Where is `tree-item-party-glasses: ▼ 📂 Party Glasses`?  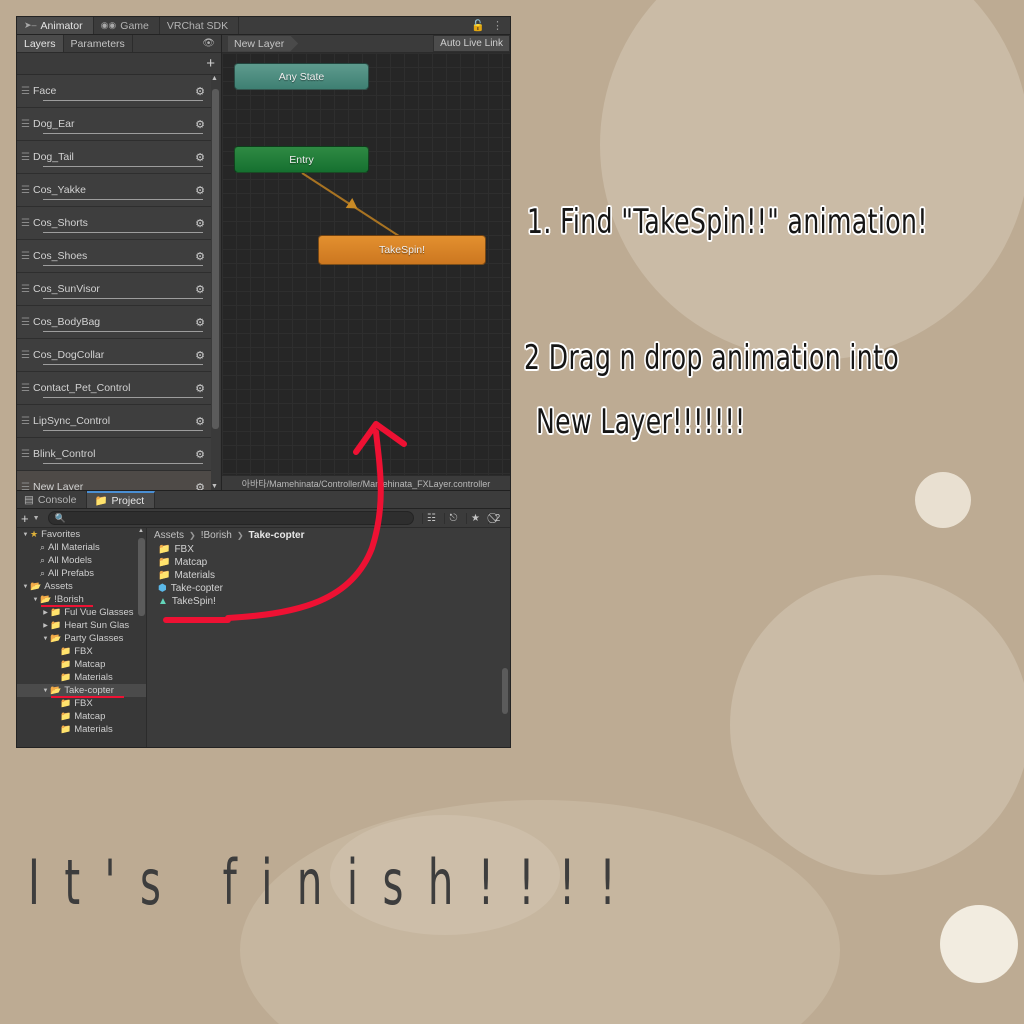
tree-item-party-glasses: ▼ 📂 Party Glasses is located at coordinates (81, 638).